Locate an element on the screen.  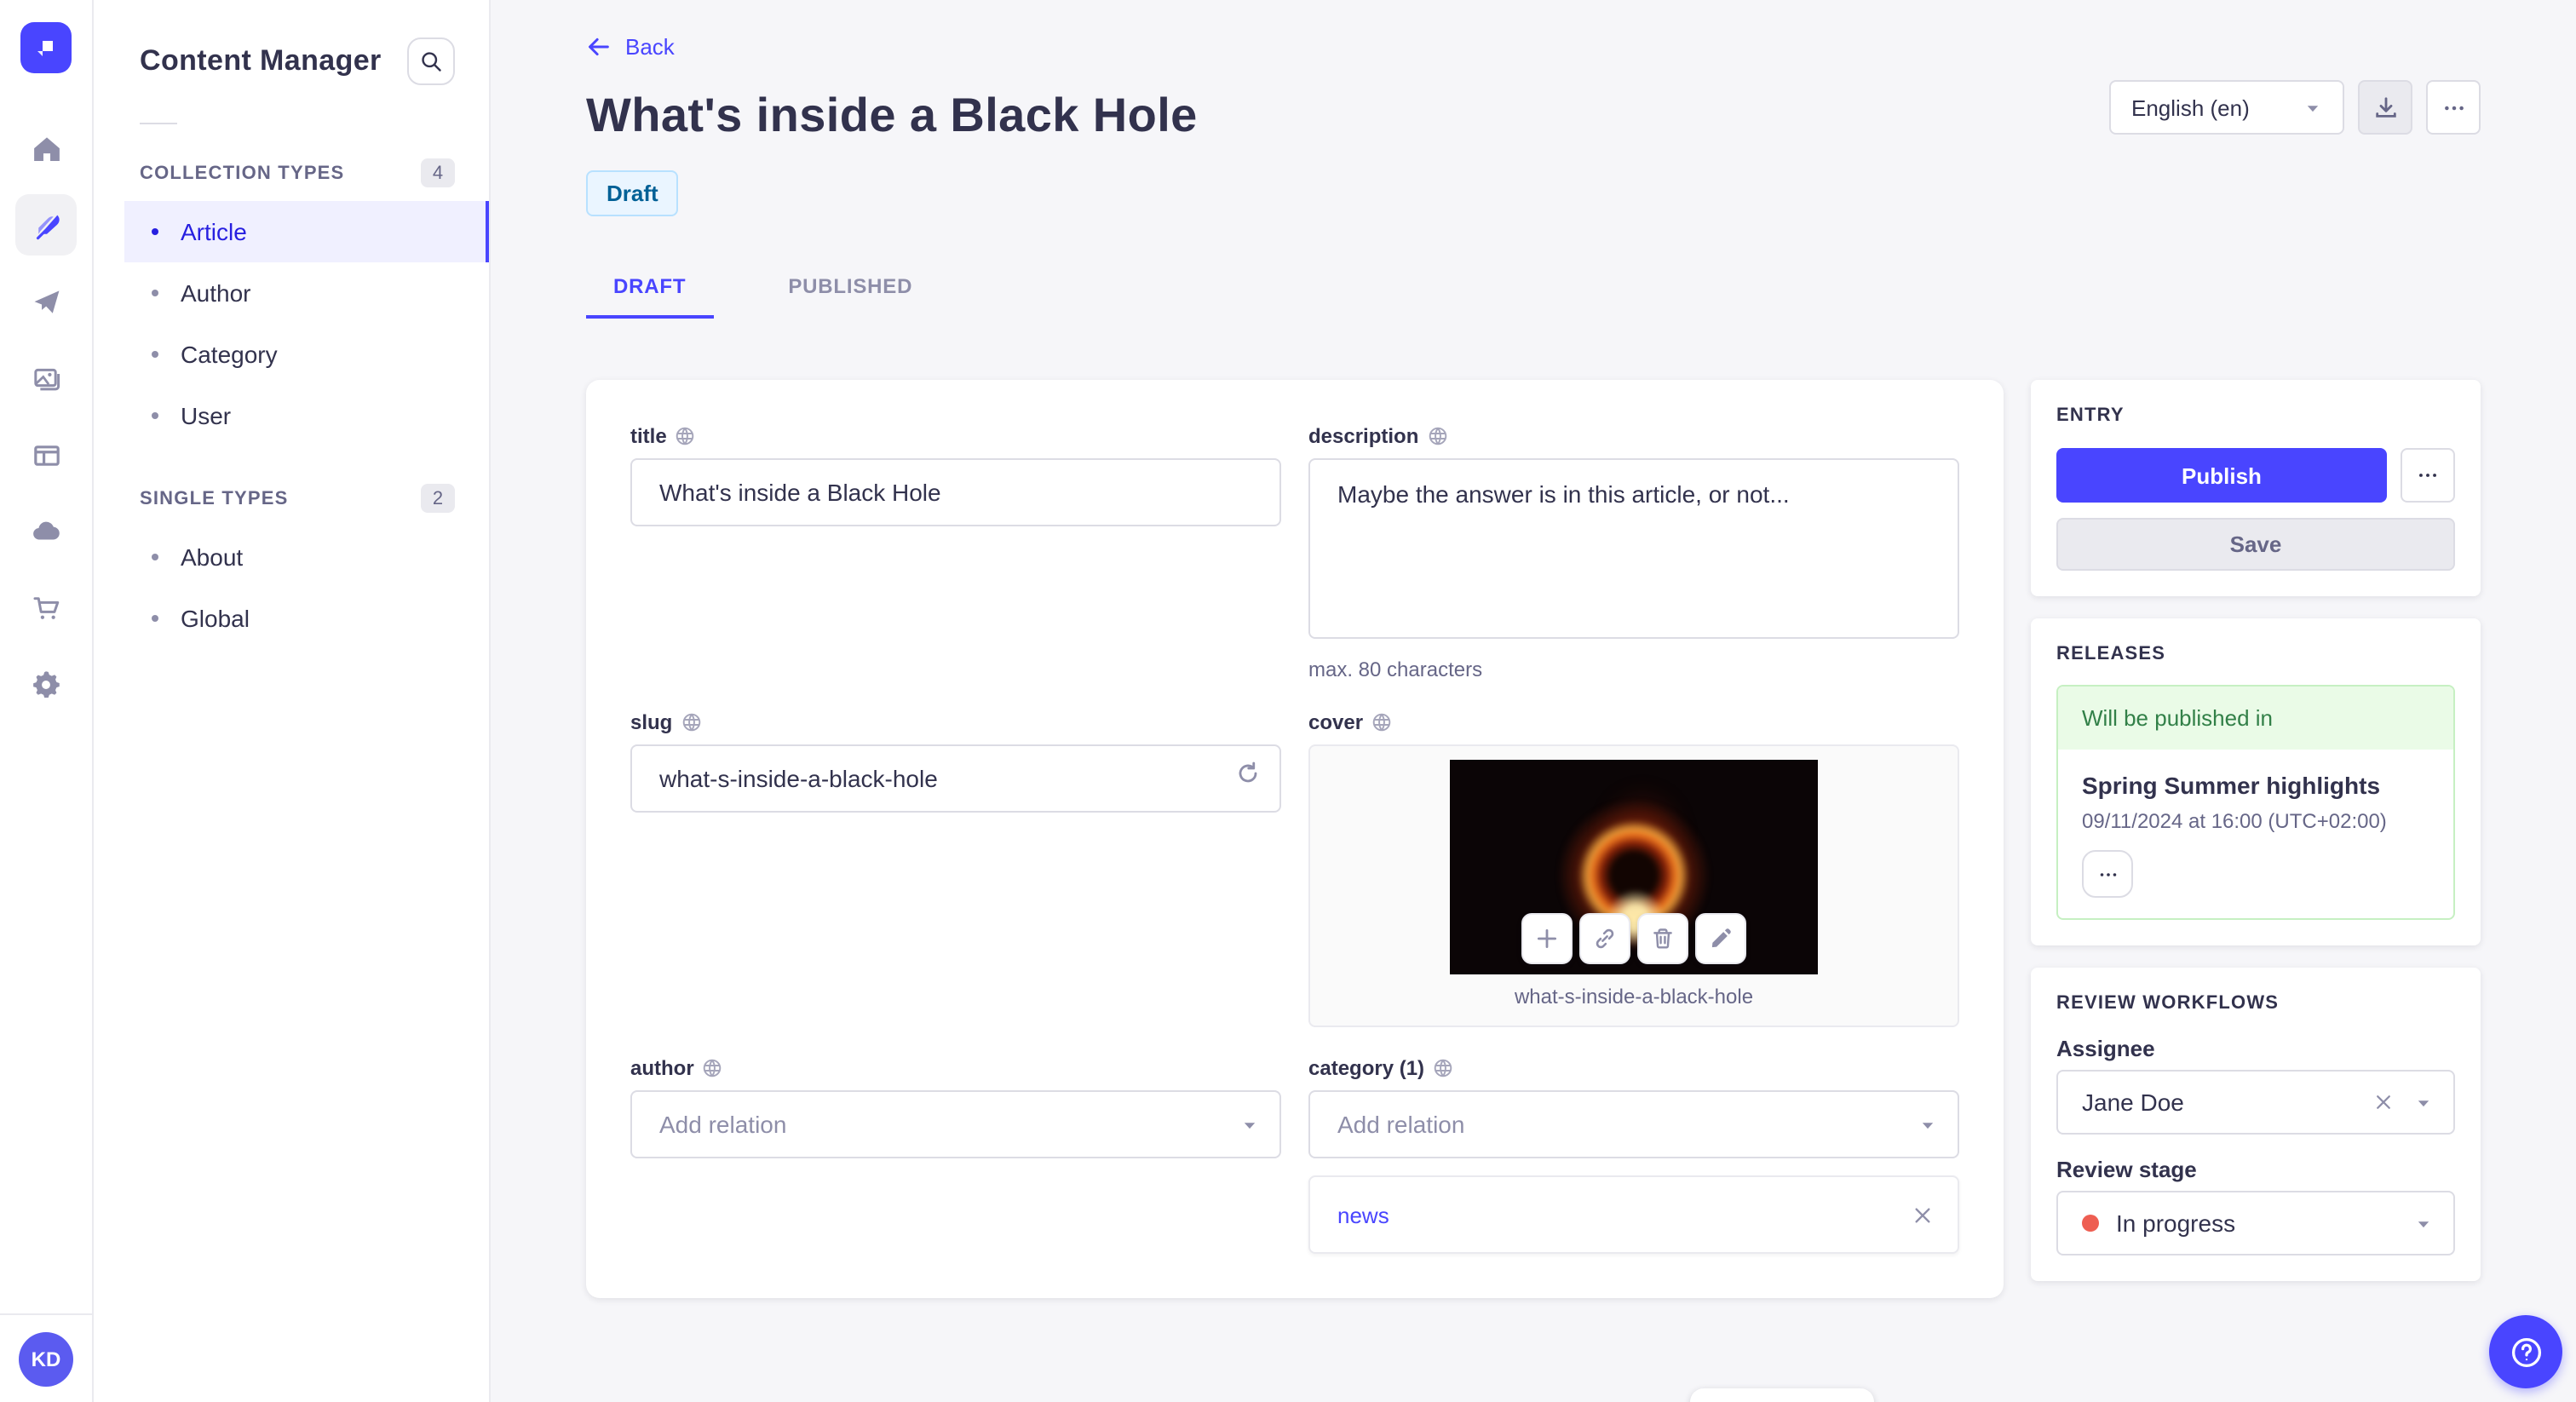
back-link: Back is located at coordinates (630, 47).